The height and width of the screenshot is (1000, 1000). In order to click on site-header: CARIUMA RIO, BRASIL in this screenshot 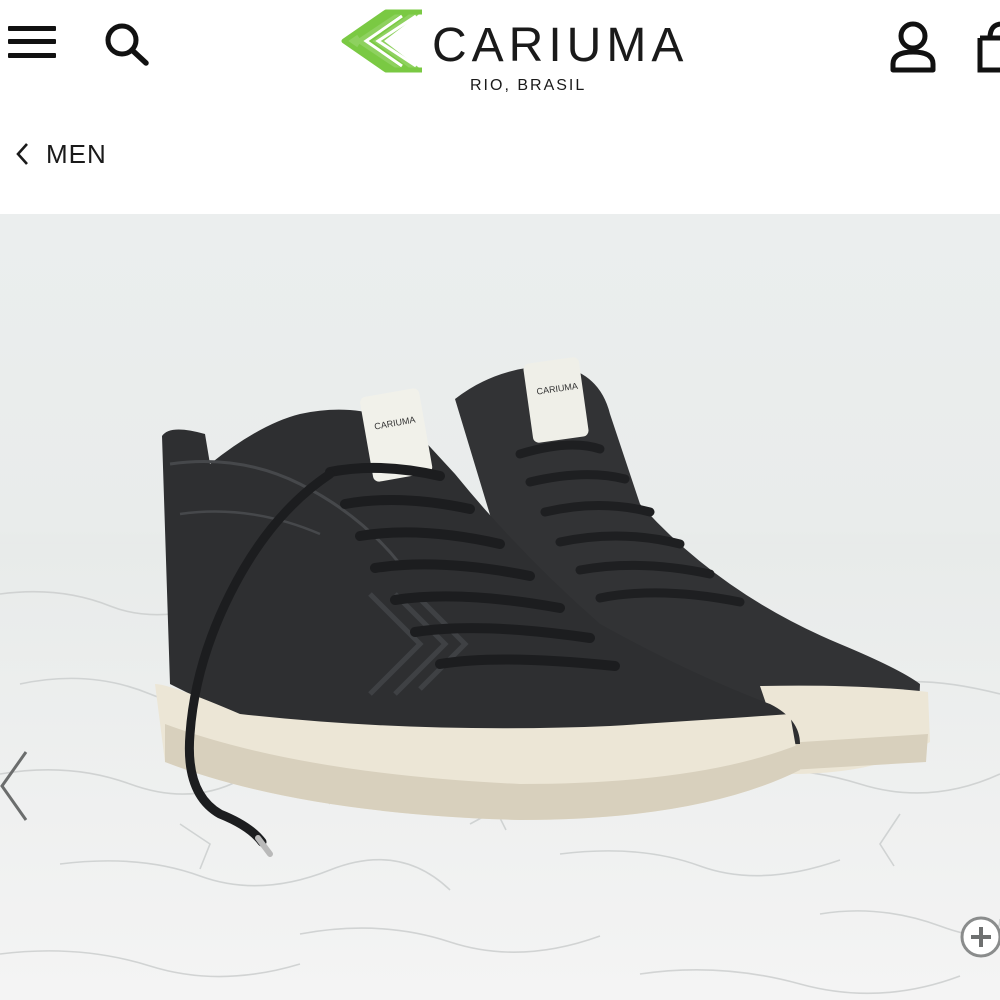, I will do `click(500, 50)`.